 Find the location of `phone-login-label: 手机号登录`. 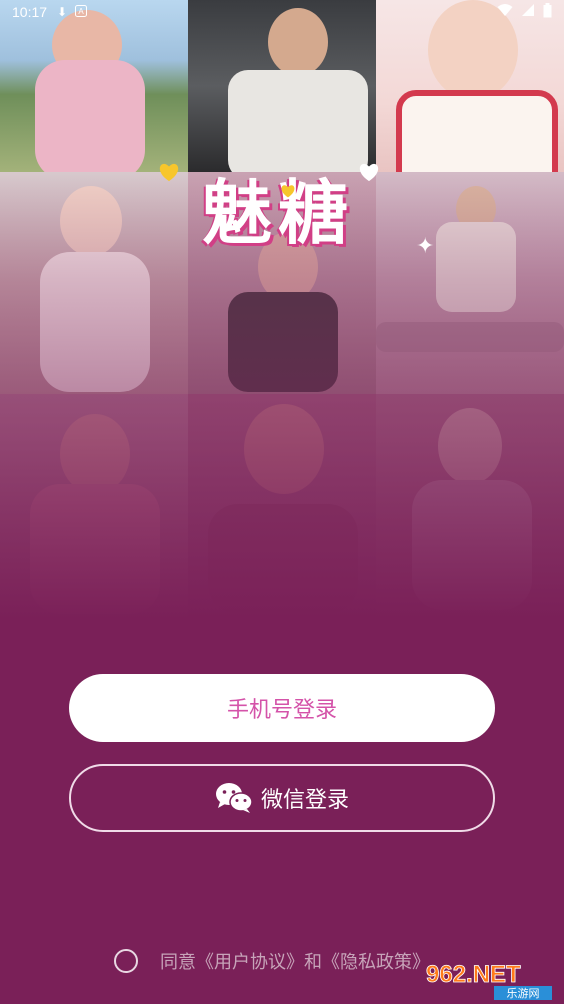

phone-login-label: 手机号登录 is located at coordinates (281, 710).